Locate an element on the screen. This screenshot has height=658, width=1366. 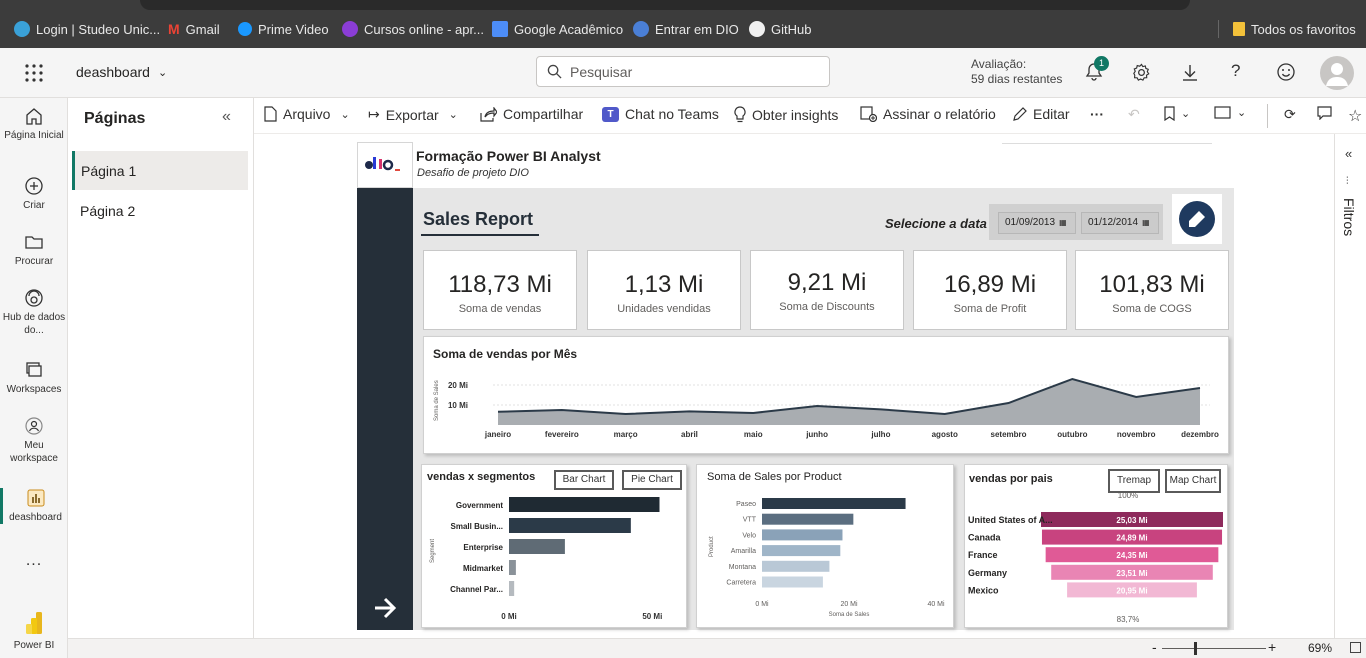
category-label: Midmarket is located at coordinates (483, 568).